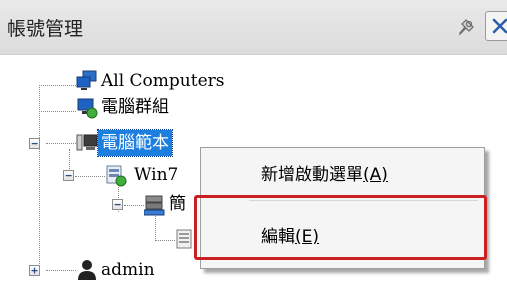  I want to click on tree-item-label: 電腦範本, so click(135, 143).